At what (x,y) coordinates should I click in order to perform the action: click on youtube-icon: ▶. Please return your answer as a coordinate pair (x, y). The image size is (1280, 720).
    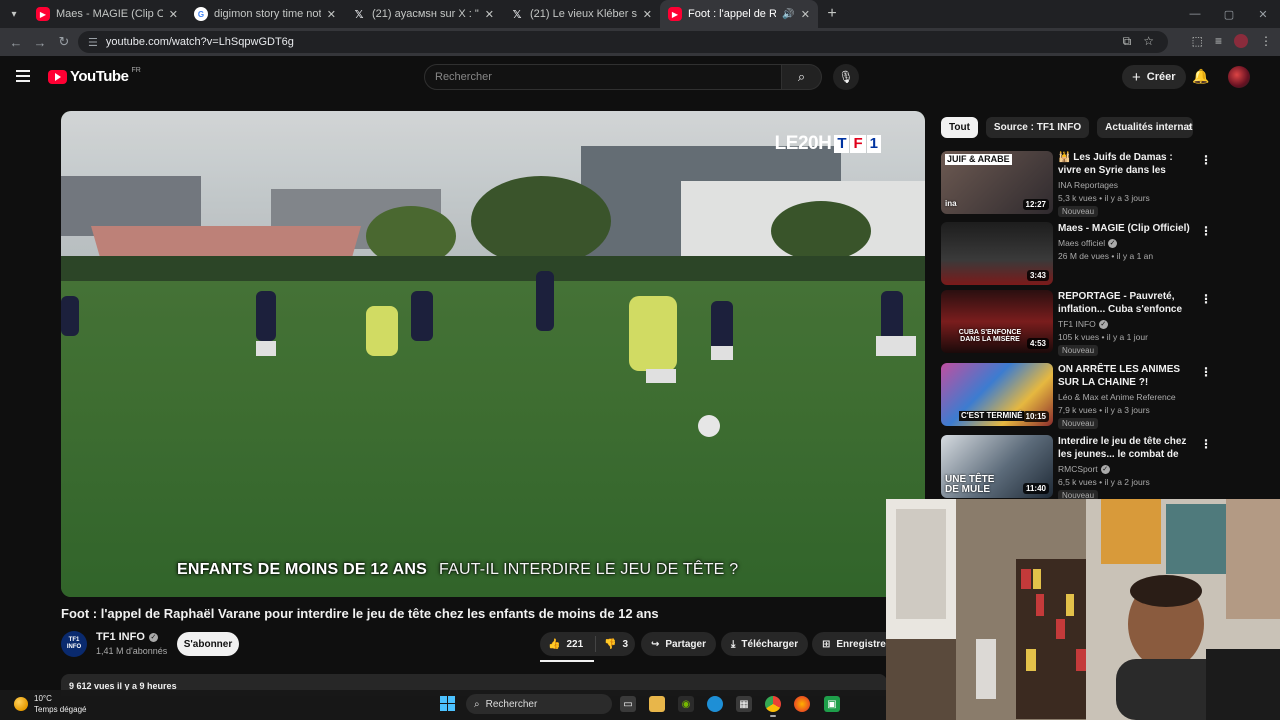
    Looking at the image, I should click on (43, 14).